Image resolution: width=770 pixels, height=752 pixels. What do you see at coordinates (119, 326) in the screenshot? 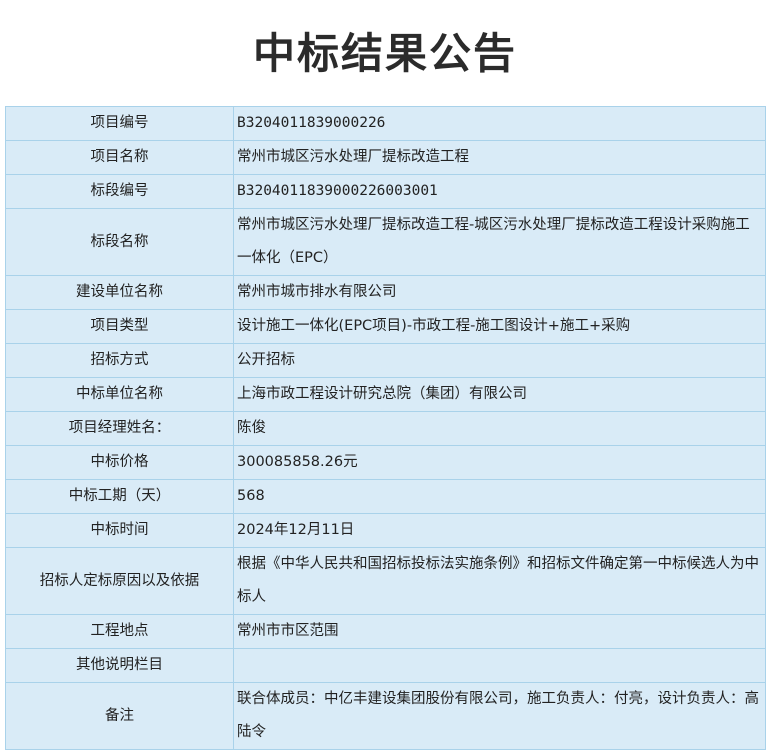
I see `row-label: 项目类型` at bounding box center [119, 326].